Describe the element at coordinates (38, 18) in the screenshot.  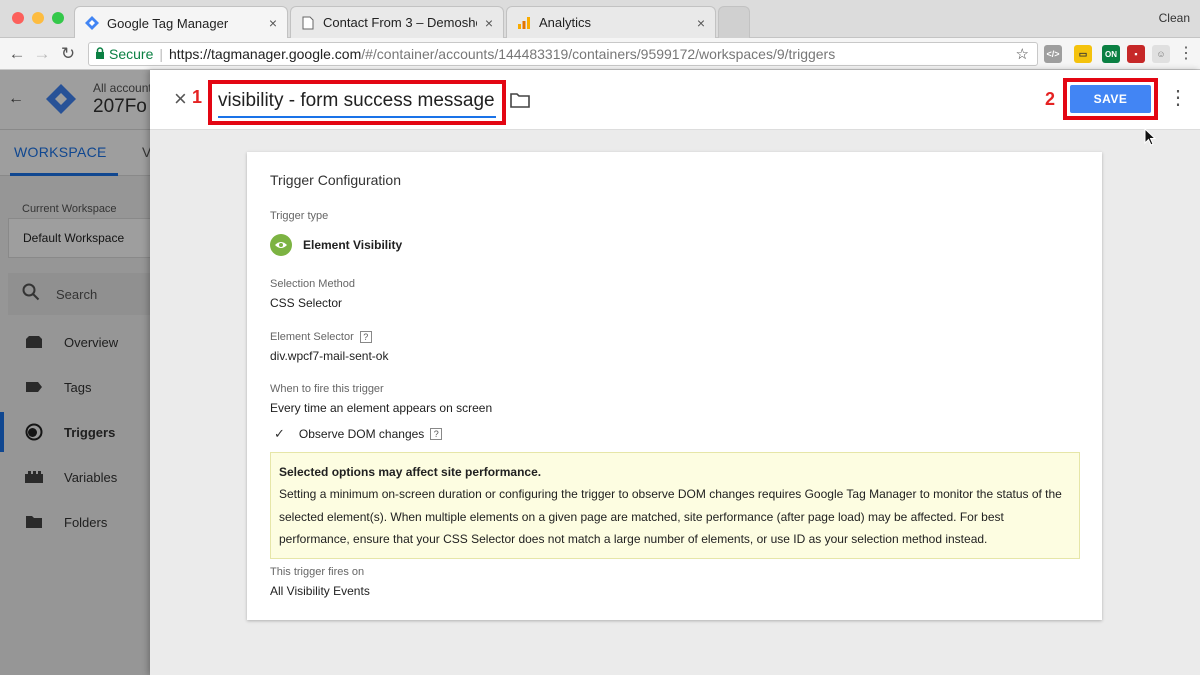
I see `minimize-window-button` at that location.